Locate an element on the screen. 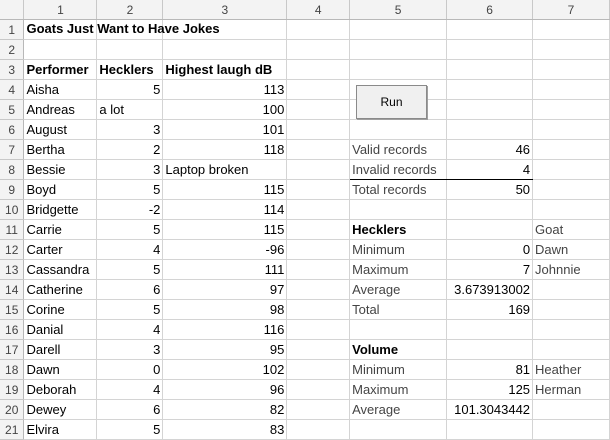 This screenshot has height=440, width=610. laugh-cell: 118 is located at coordinates (225, 149).